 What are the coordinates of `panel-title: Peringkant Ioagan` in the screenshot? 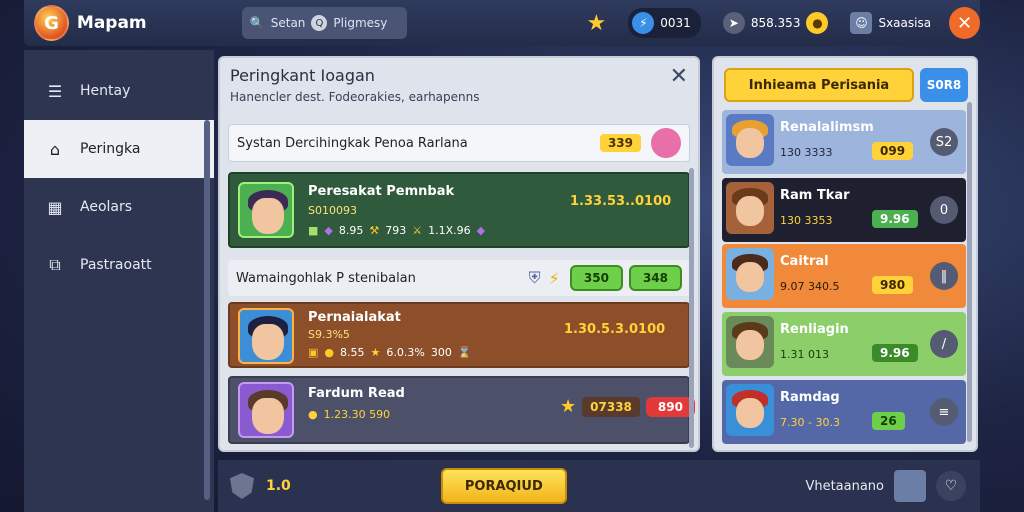 It's located at (302, 75).